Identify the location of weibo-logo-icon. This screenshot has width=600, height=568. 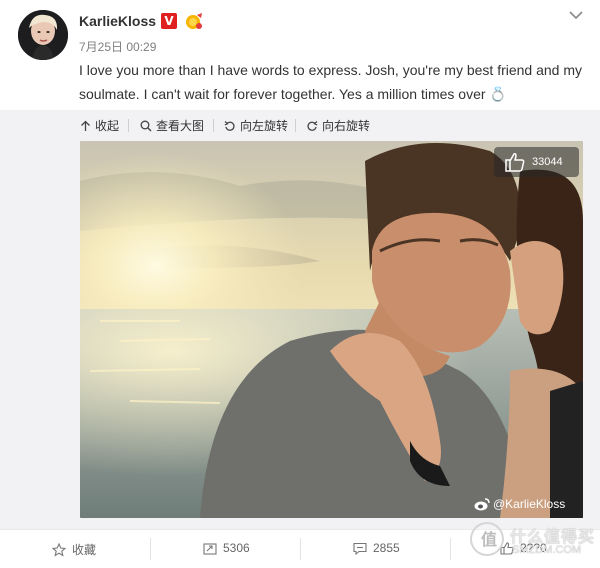
(482, 503).